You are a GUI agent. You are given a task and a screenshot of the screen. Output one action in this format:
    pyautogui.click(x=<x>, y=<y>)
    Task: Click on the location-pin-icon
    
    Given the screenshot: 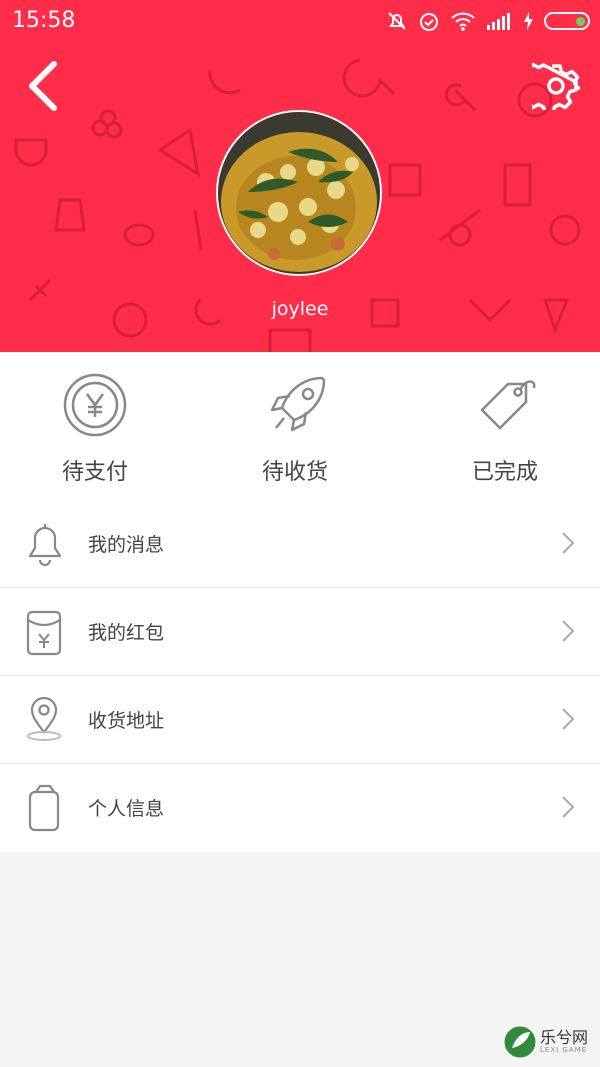 What is the action you would take?
    pyautogui.click(x=44, y=718)
    